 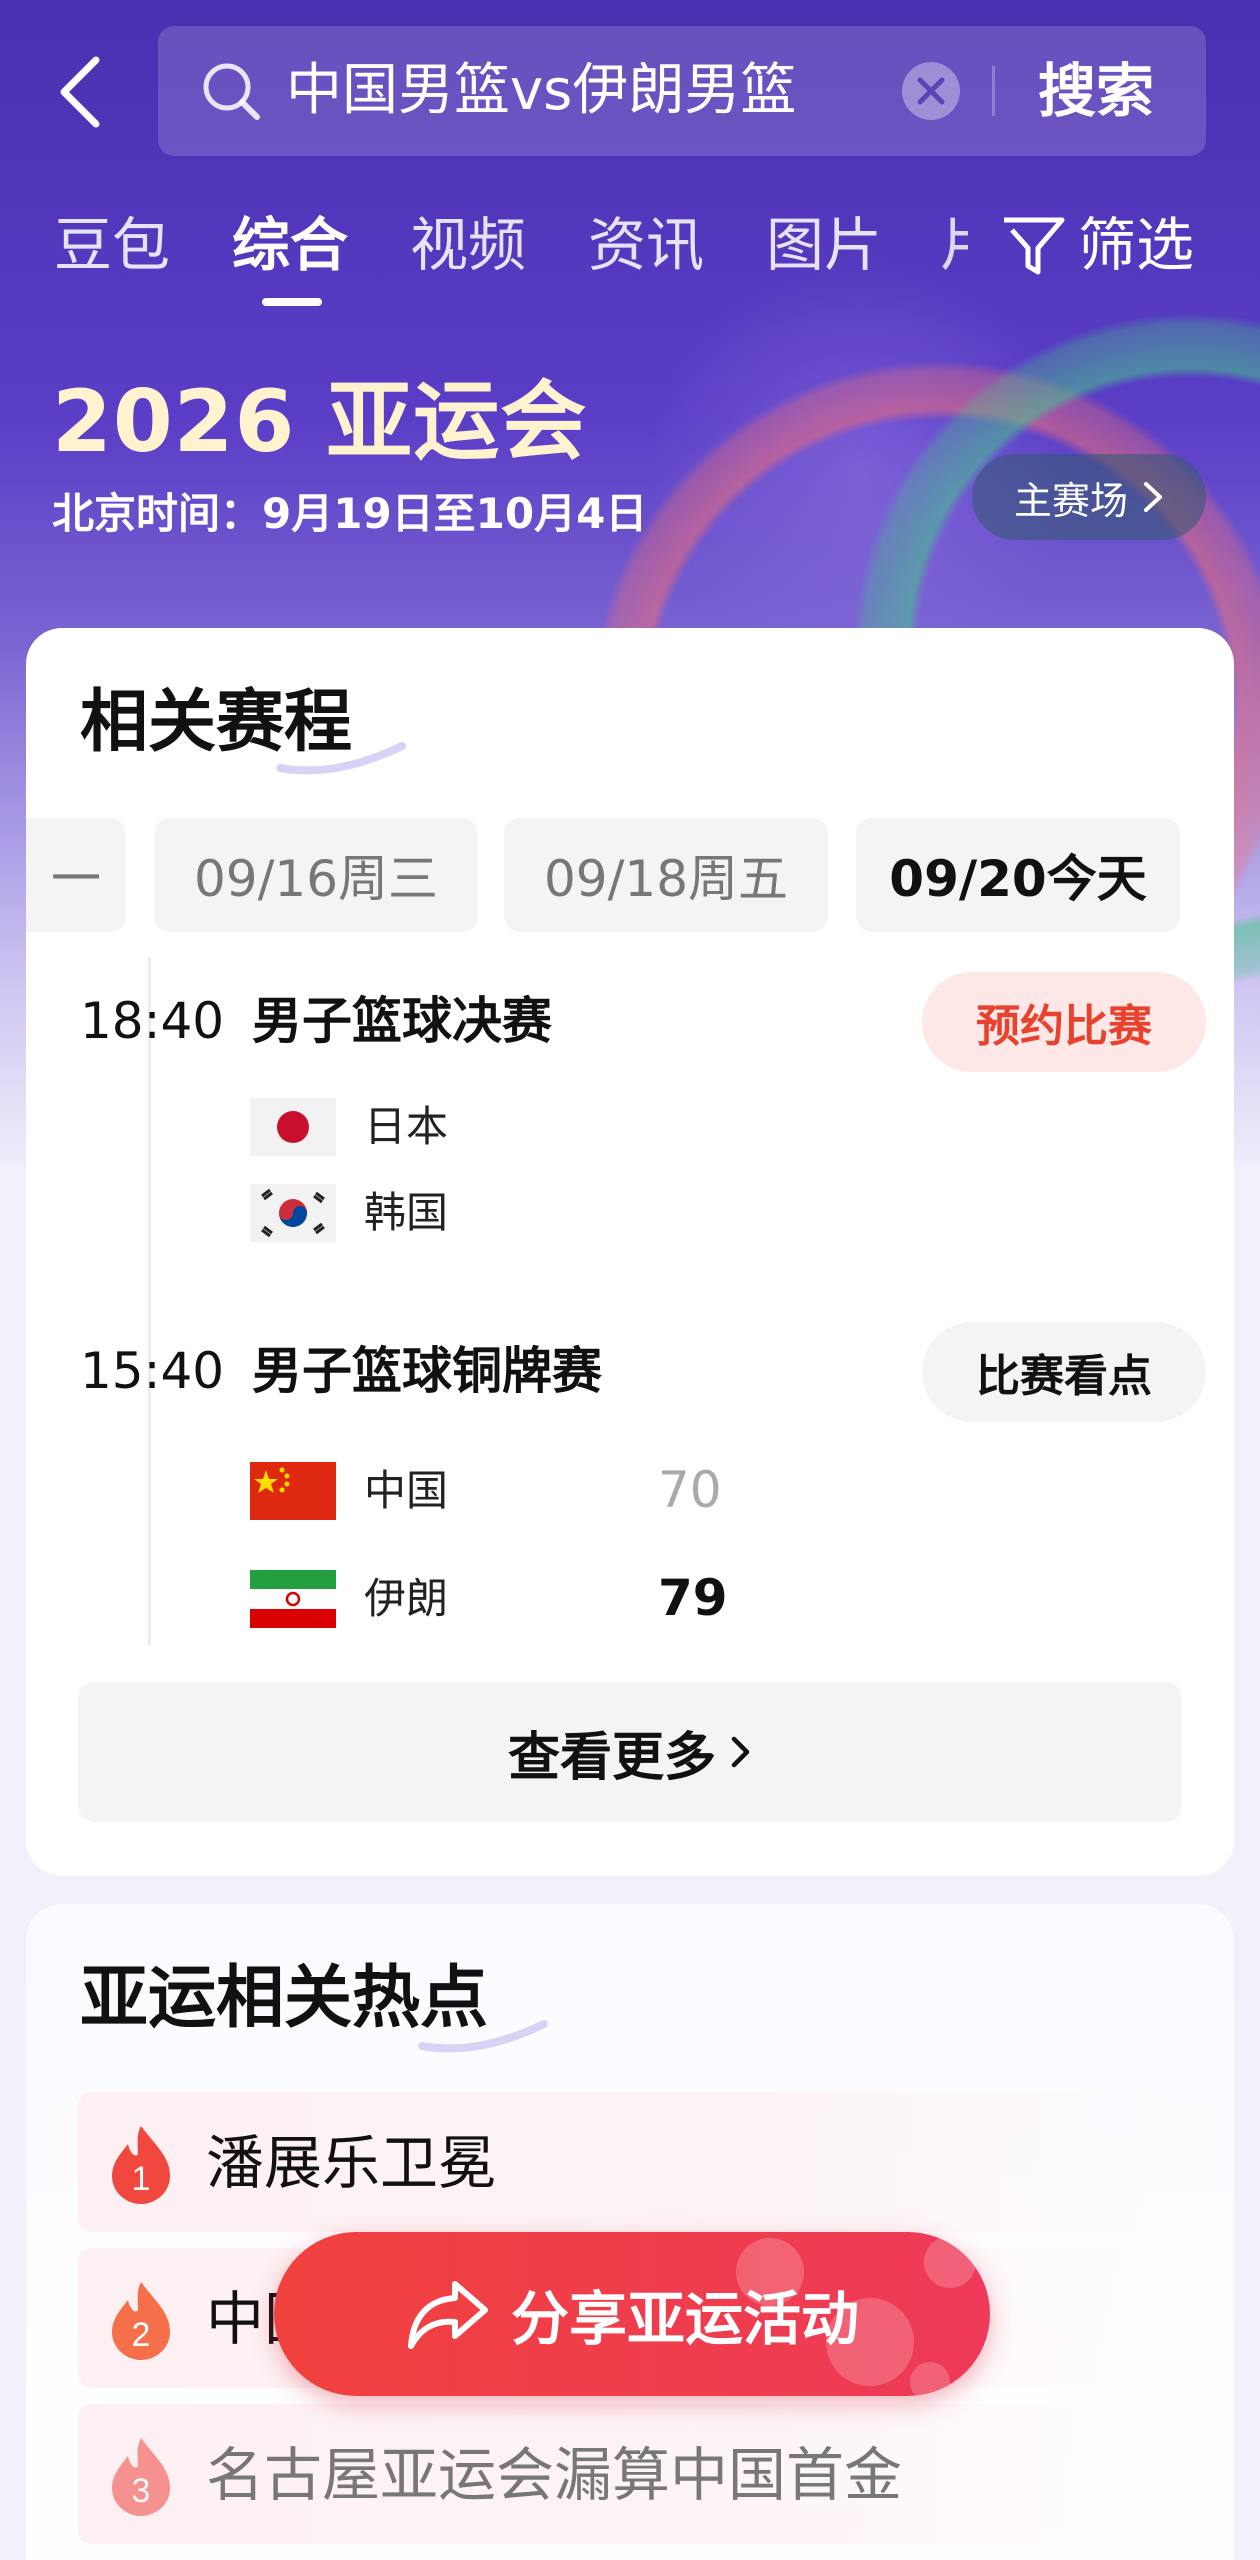 What do you see at coordinates (320, 422) in the screenshot?
I see `event-title: 2026 亚运会` at bounding box center [320, 422].